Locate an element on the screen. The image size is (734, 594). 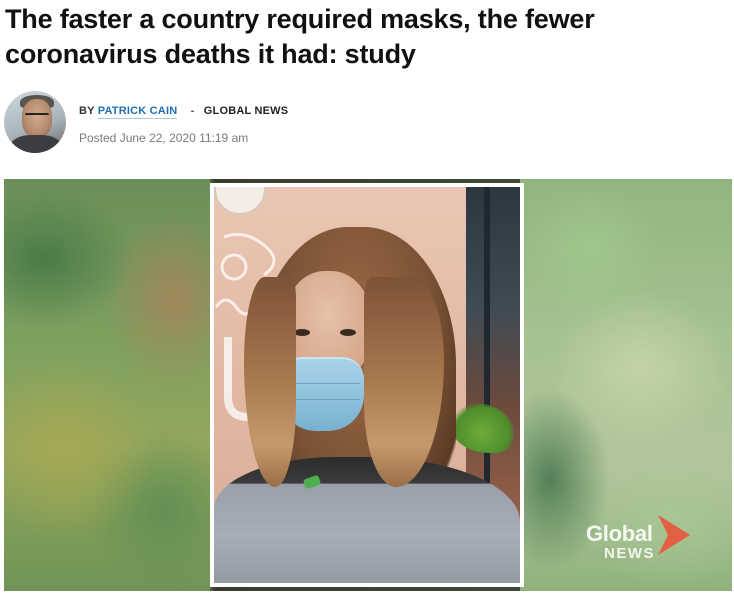
byline: BY PATRICK CAIN - GLOBAL NEWS is located at coordinates (184, 112).